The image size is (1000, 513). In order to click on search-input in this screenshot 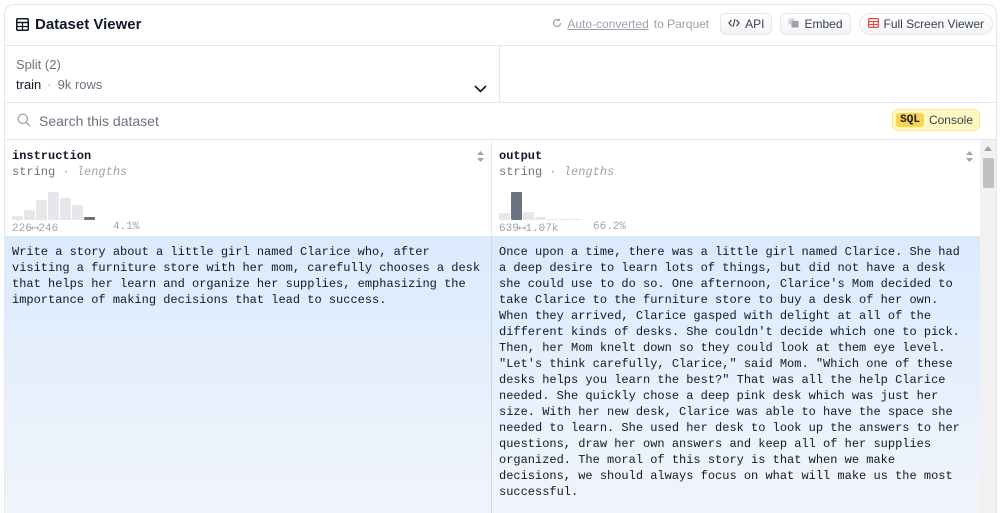, I will do `click(339, 121)`.